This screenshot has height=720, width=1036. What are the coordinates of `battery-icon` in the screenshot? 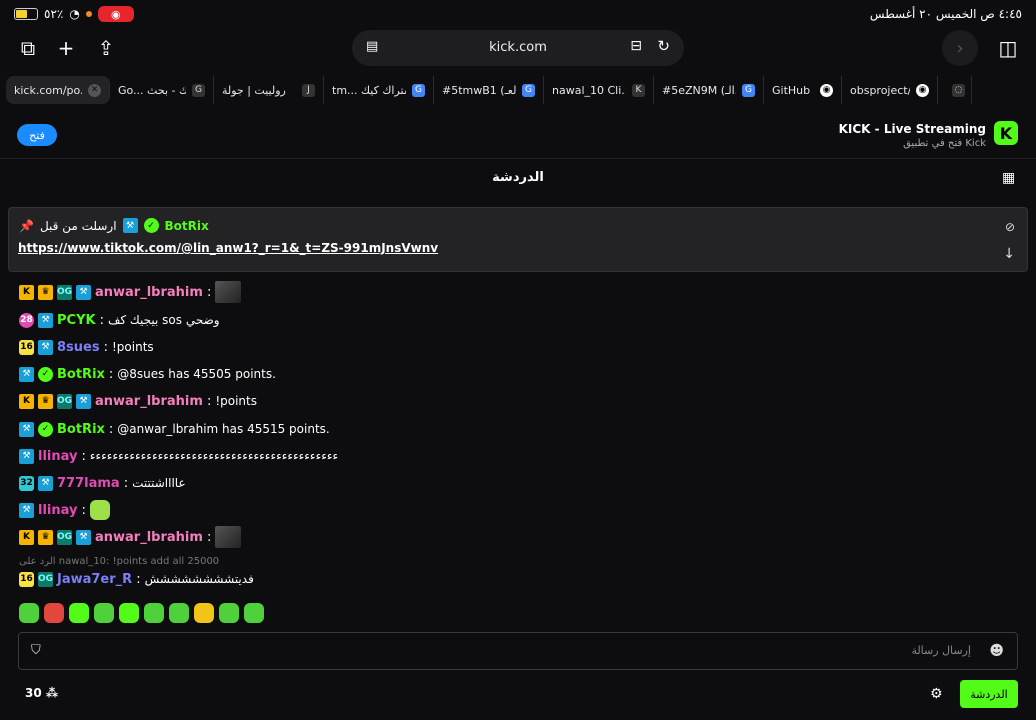 It's located at (26, 14).